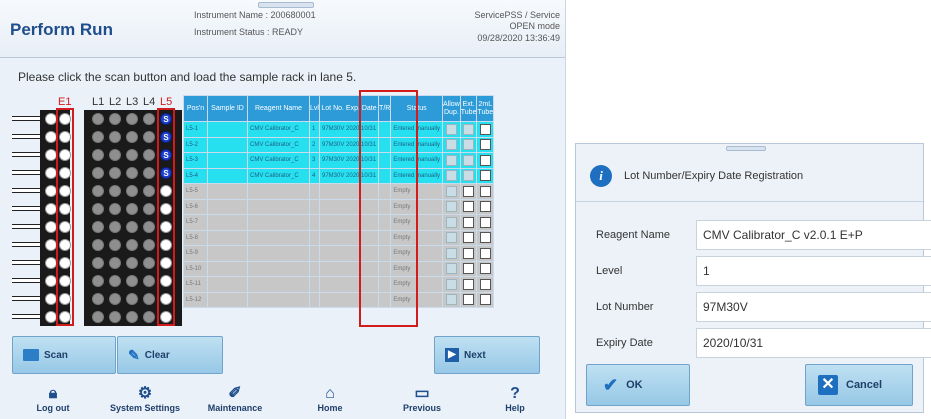  Describe the element at coordinates (339, 268) in the screenshot. I see `table-row: L5-10 Empty` at that location.